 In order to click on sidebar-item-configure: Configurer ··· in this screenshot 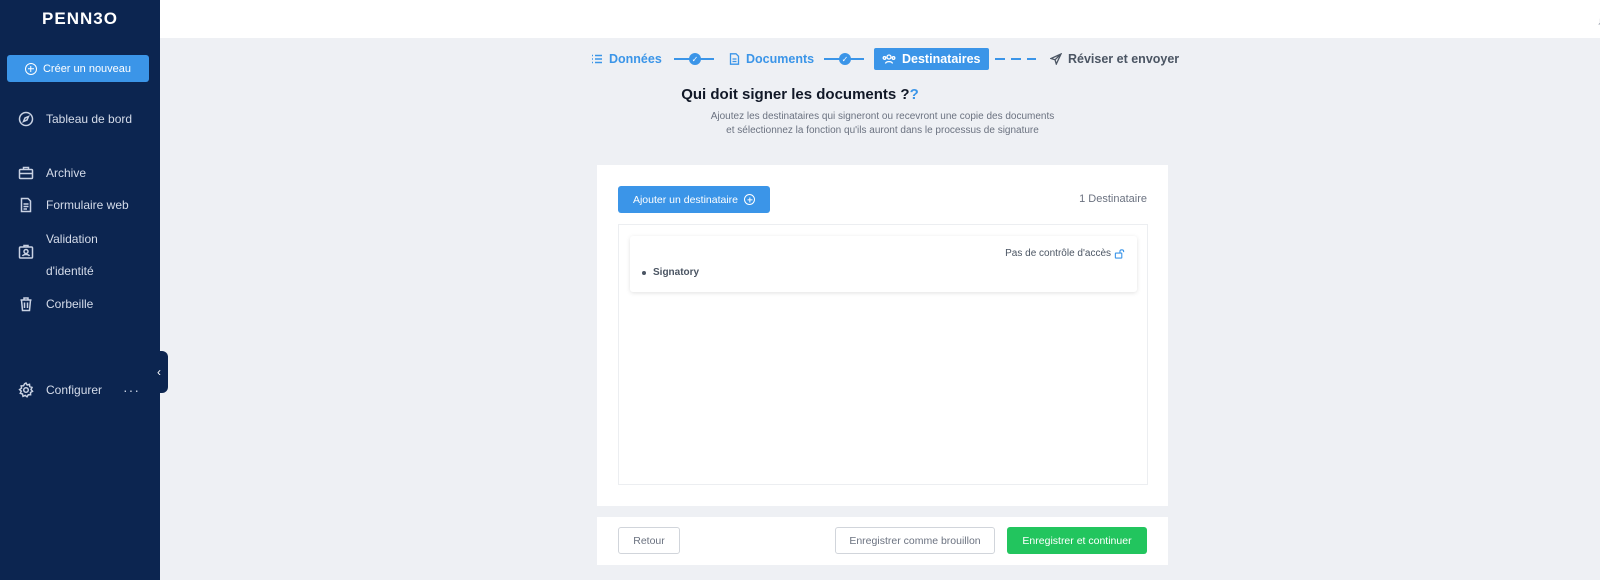, I will do `click(80, 389)`.